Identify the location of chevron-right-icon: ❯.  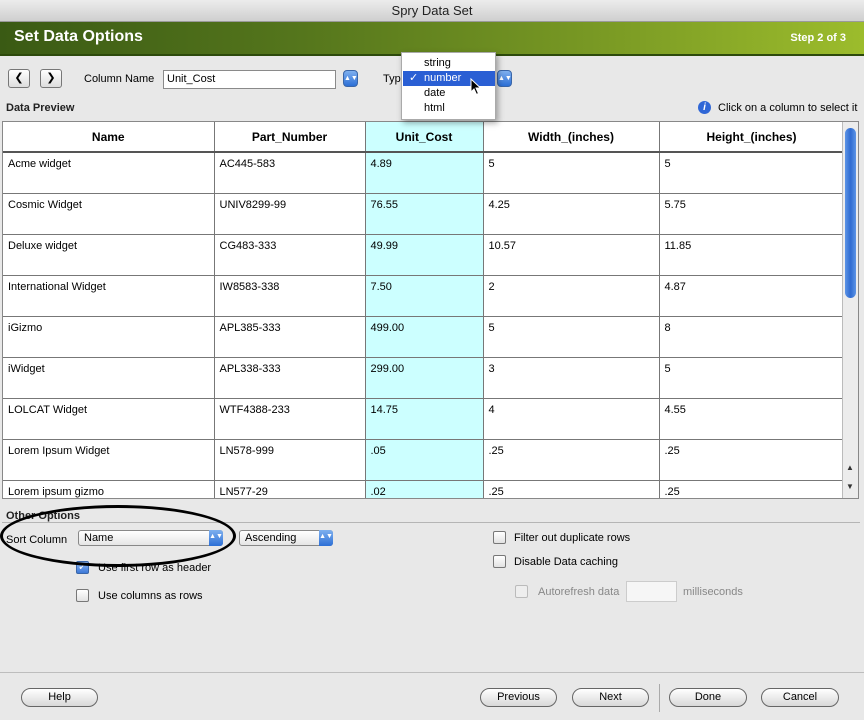
(51, 78).